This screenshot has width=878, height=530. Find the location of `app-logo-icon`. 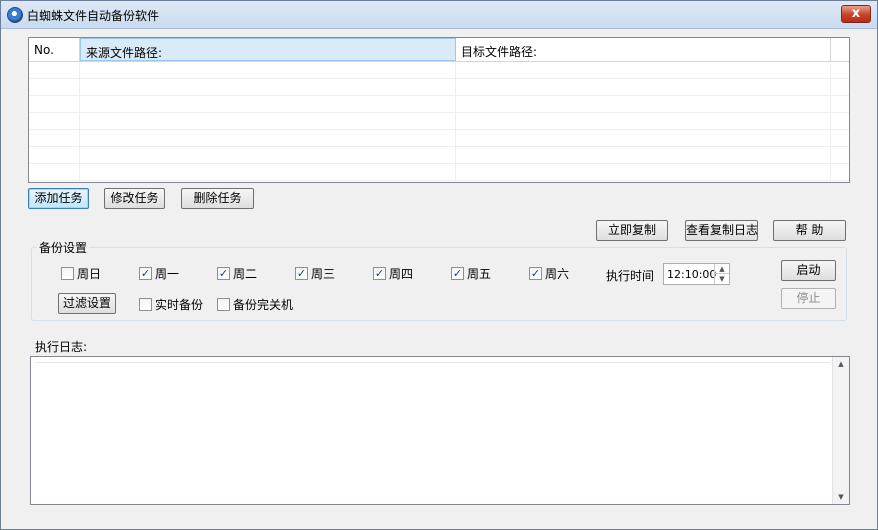

app-logo-icon is located at coordinates (15, 15).